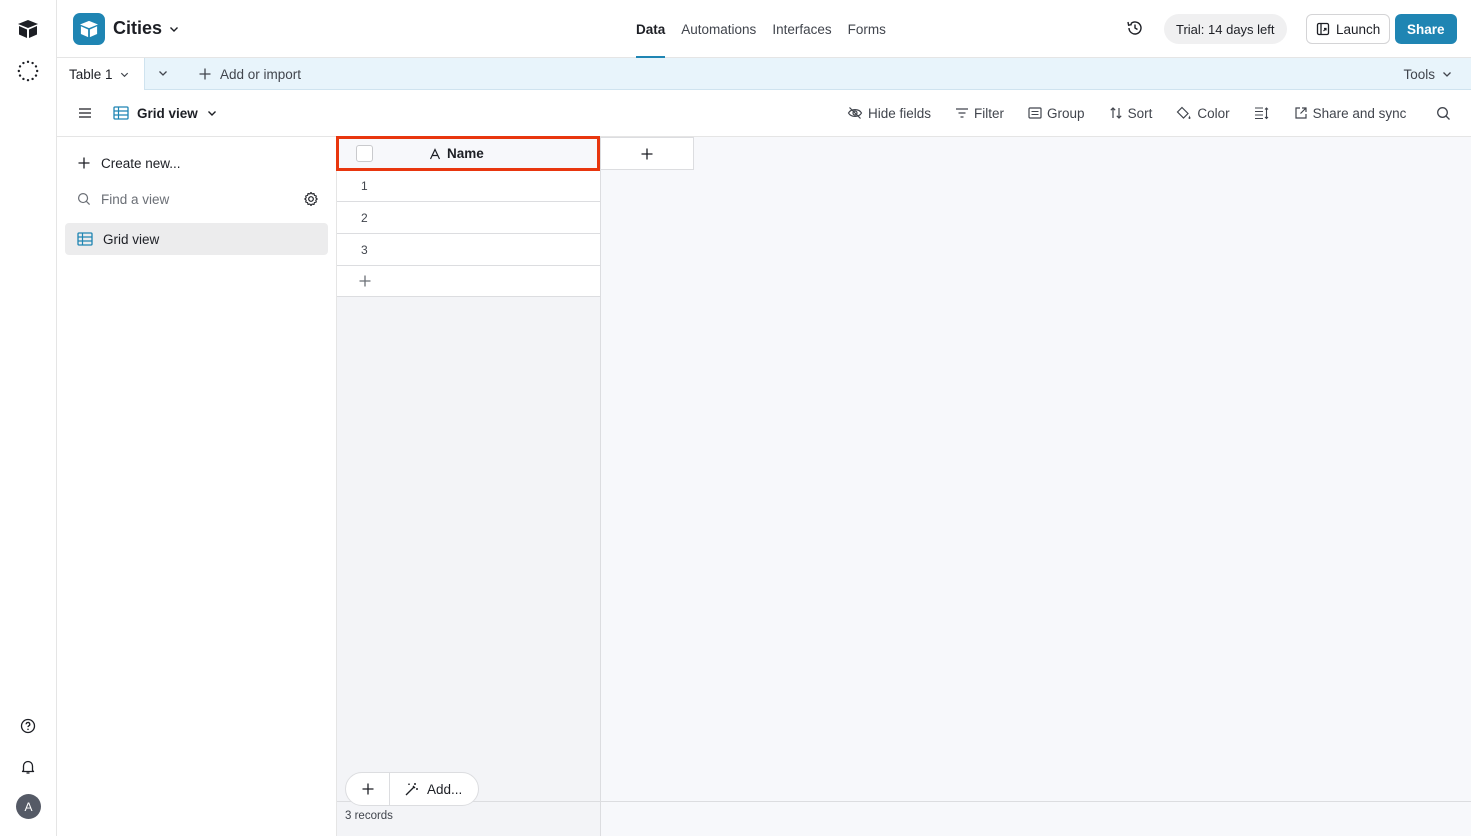 This screenshot has height=836, width=1471. I want to click on base-icon, so click(89, 29).